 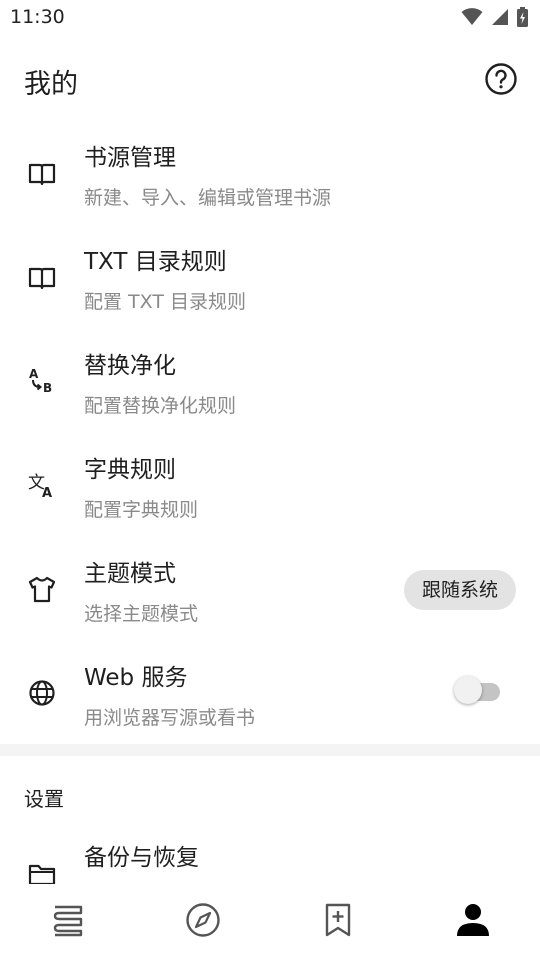 What do you see at coordinates (136, 678) in the screenshot?
I see `menu-item-title: Web 服务` at bounding box center [136, 678].